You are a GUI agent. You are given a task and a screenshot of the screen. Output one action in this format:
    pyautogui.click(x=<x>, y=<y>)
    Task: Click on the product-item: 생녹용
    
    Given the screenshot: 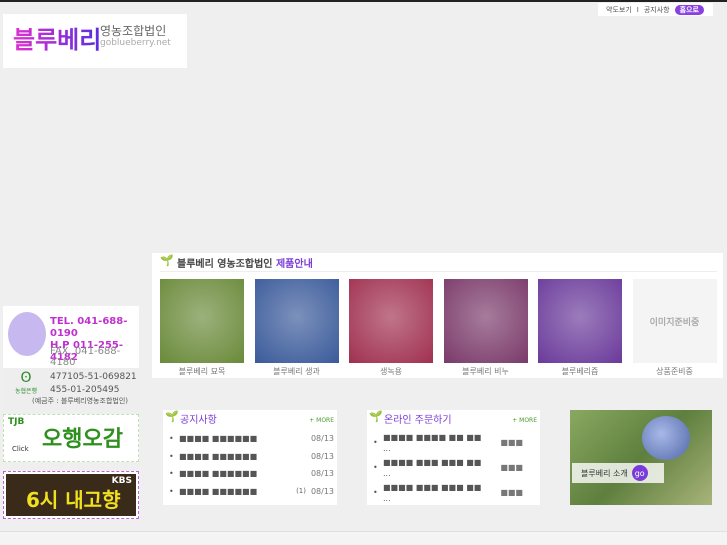 What is the action you would take?
    pyautogui.click(x=391, y=328)
    